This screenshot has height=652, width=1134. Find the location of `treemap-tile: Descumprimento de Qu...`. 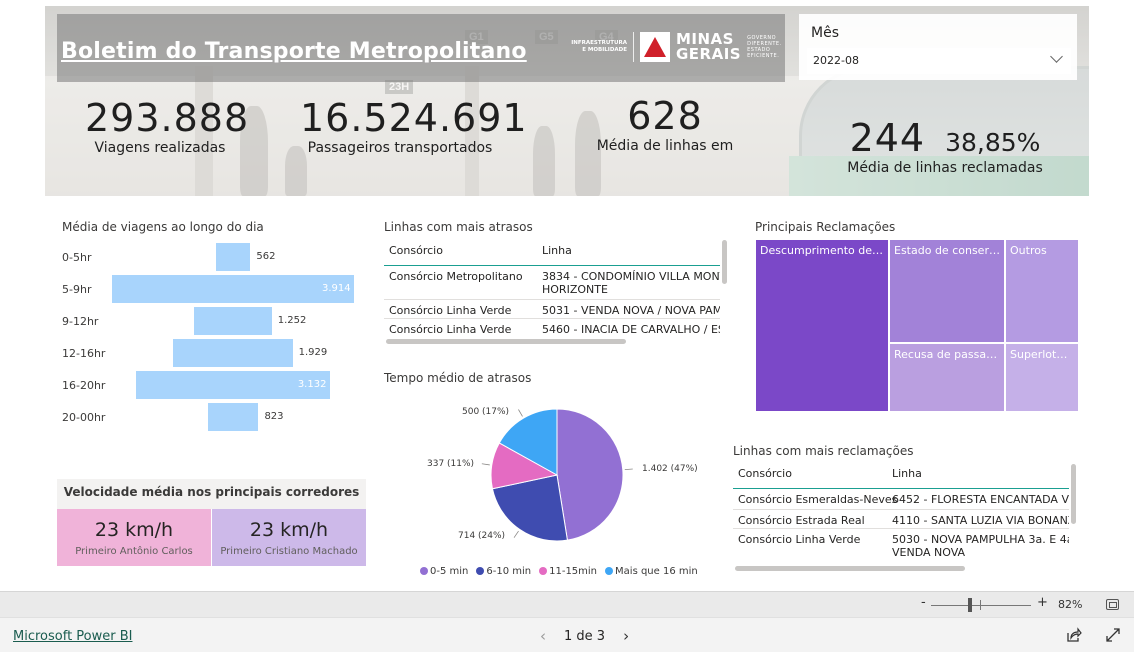

treemap-tile: Descumprimento de Qu... is located at coordinates (822, 325).